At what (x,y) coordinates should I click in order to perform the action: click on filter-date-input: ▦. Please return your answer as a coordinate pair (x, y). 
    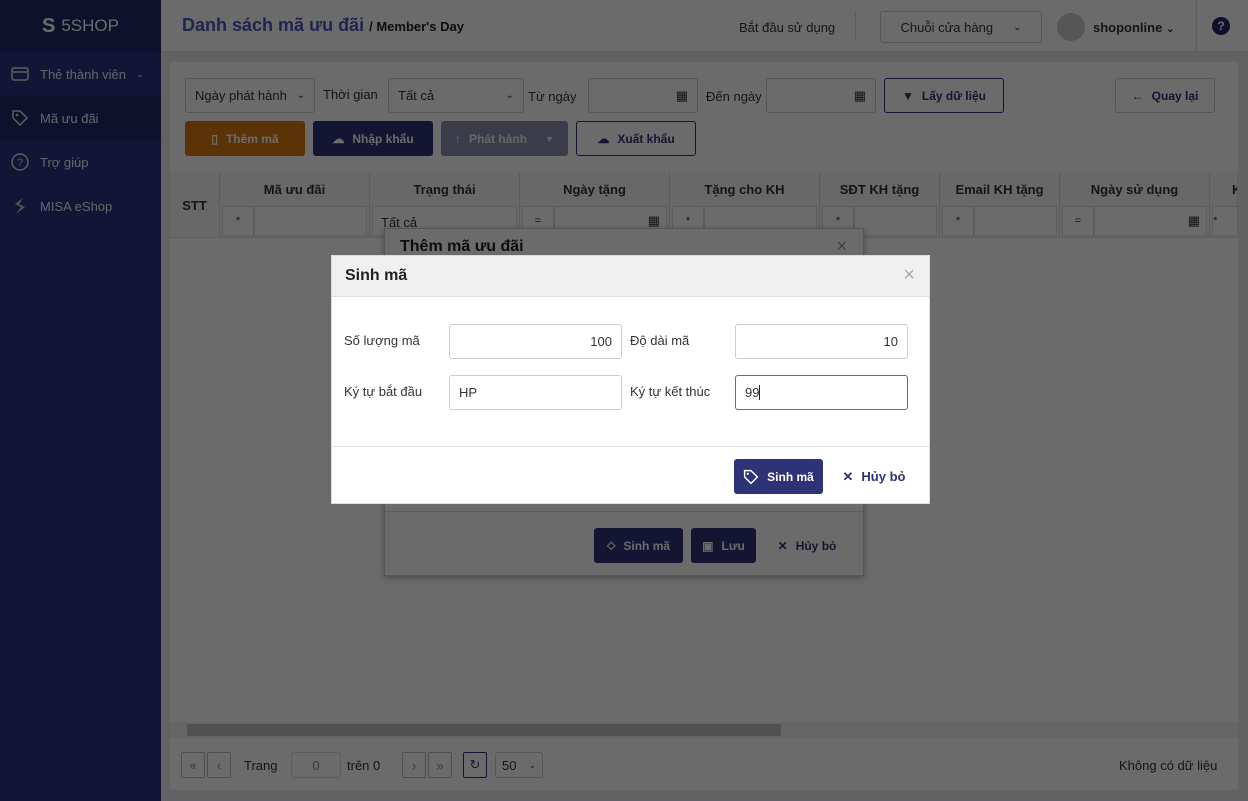
    Looking at the image, I should click on (1150, 221).